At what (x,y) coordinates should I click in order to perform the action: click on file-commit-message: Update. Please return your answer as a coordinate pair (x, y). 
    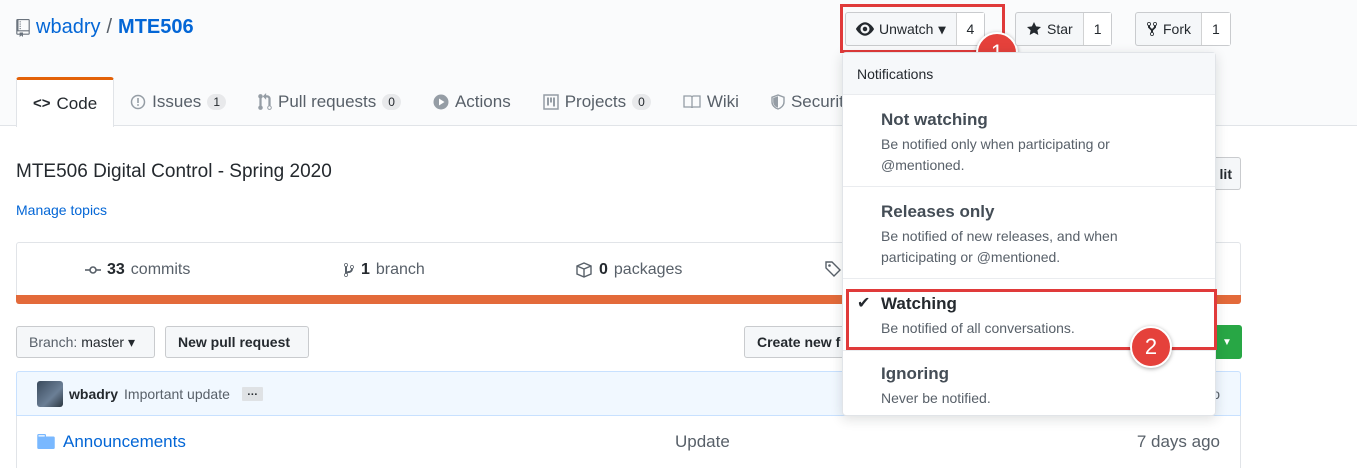
    Looking at the image, I should click on (702, 442).